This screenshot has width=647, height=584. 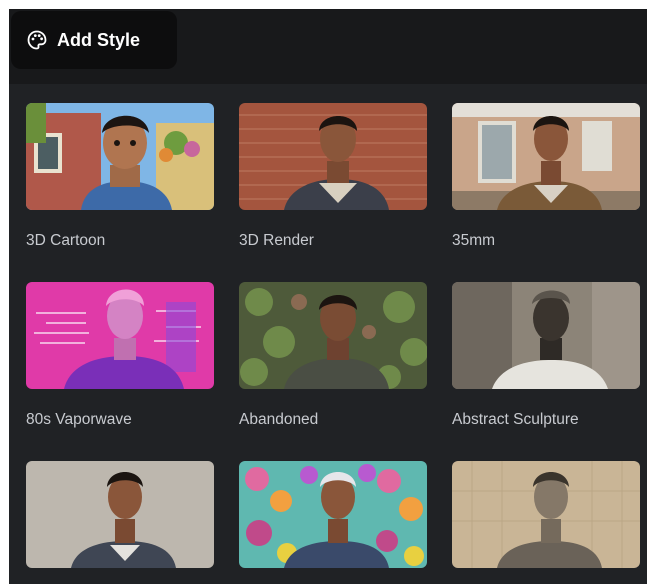 I want to click on add-style-button: Add Style, so click(x=94, y=40).